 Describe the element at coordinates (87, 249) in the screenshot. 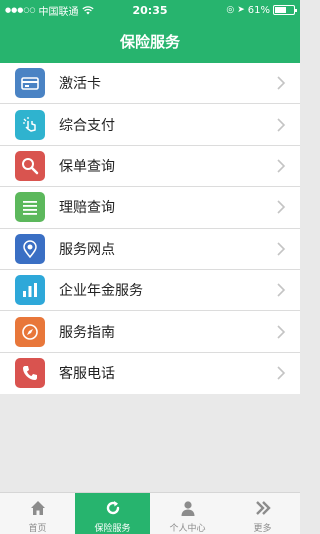

I see `menu-item-label: 服务网点` at that location.